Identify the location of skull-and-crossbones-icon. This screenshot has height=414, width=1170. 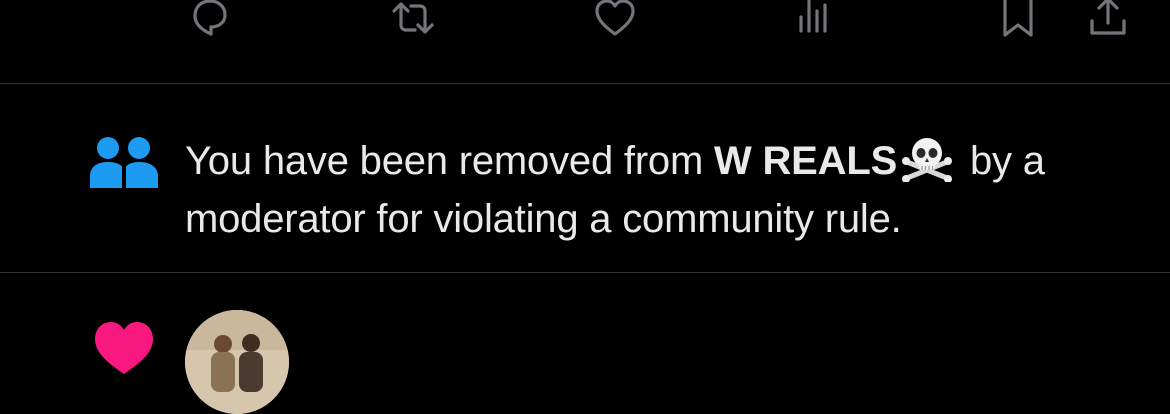
(927, 159).